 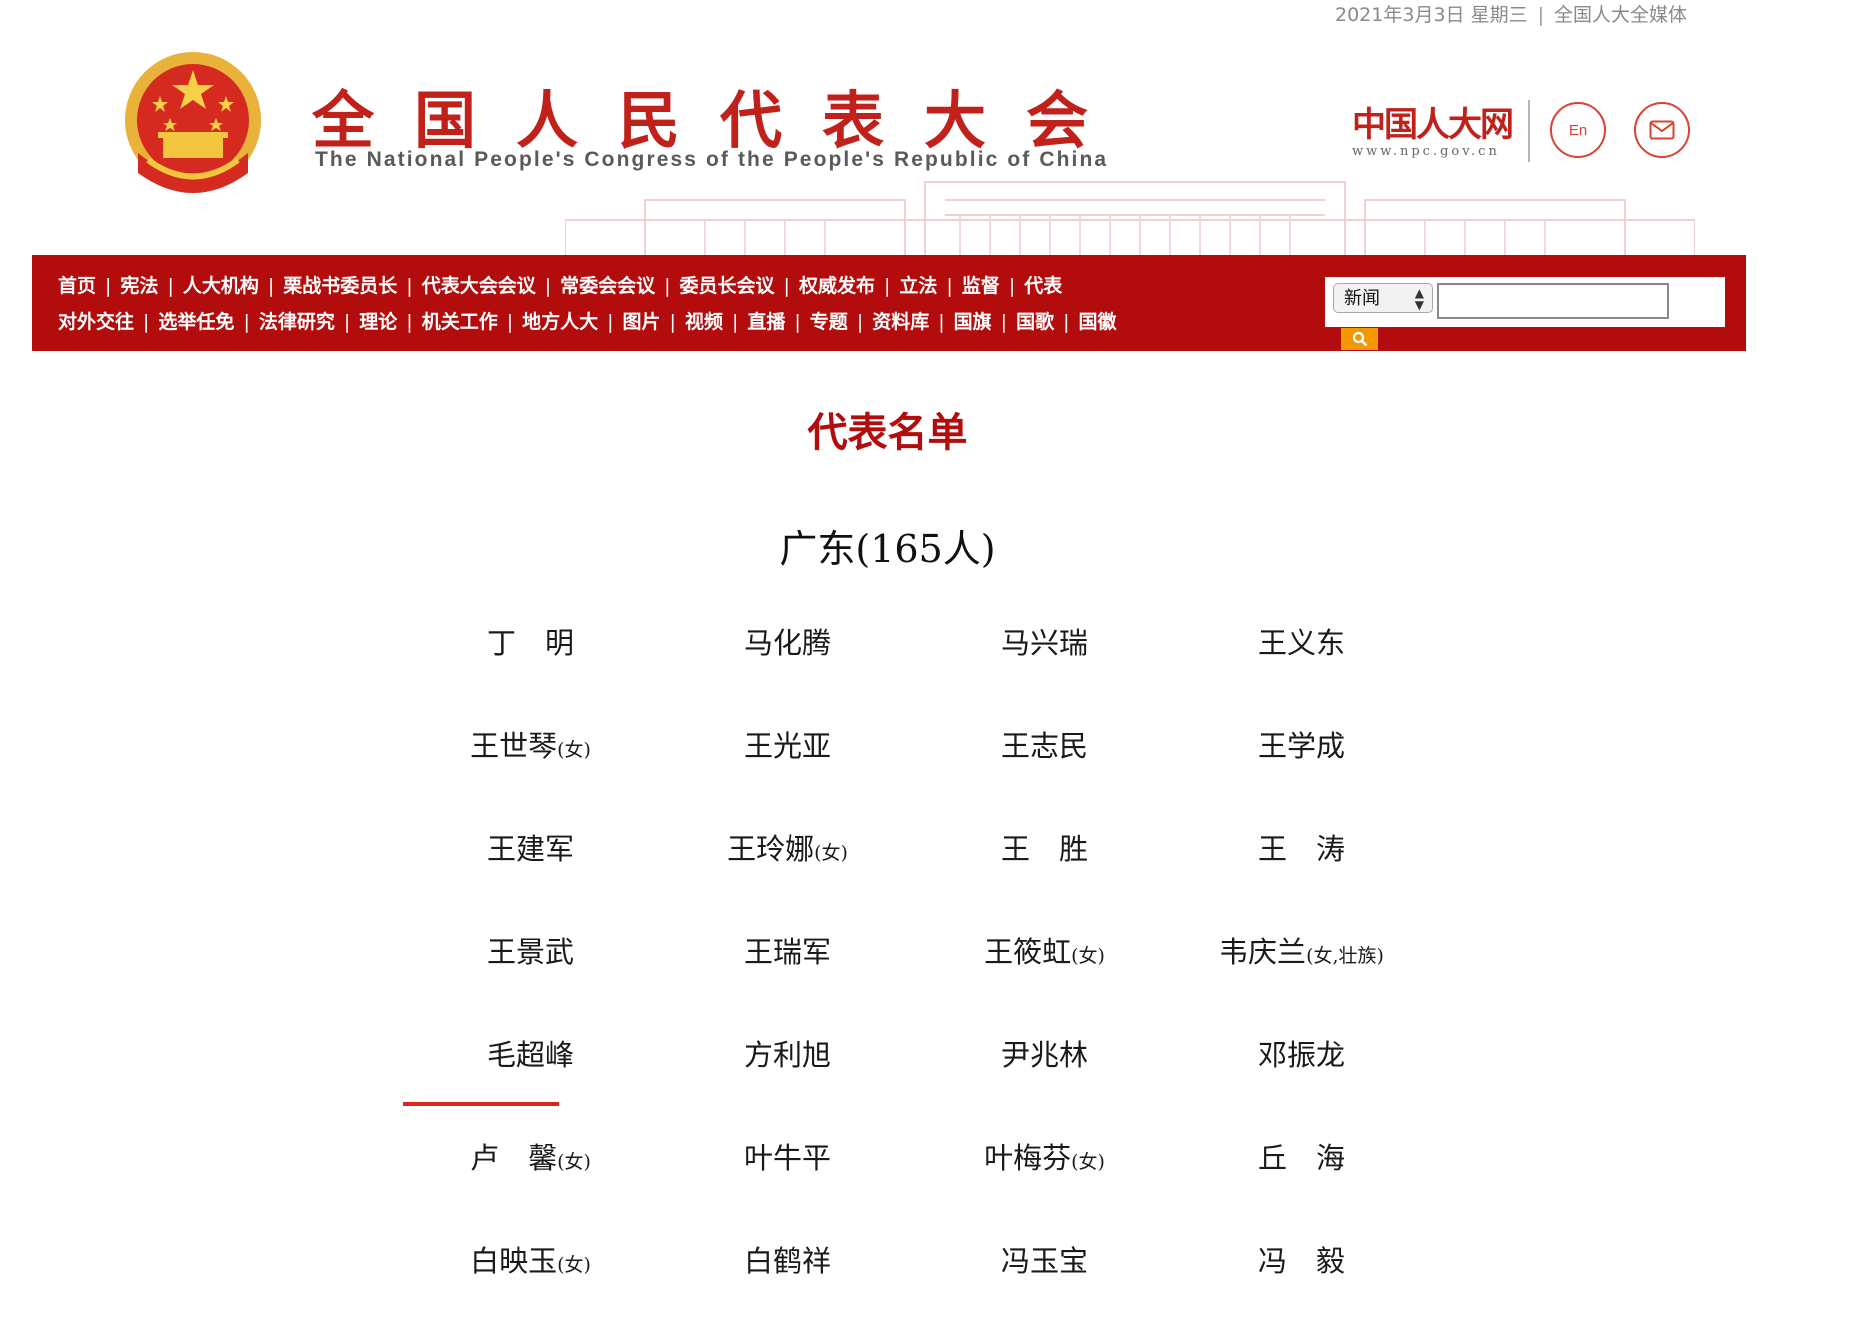 What do you see at coordinates (1044, 980) in the screenshot?
I see `deputy-name-link: 王筱虹(女)` at bounding box center [1044, 980].